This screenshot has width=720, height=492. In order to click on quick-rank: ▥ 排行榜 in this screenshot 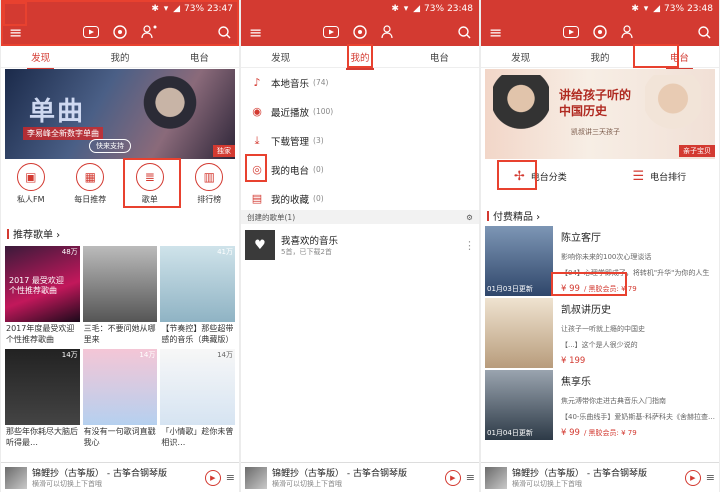, I will do `click(209, 186)`.